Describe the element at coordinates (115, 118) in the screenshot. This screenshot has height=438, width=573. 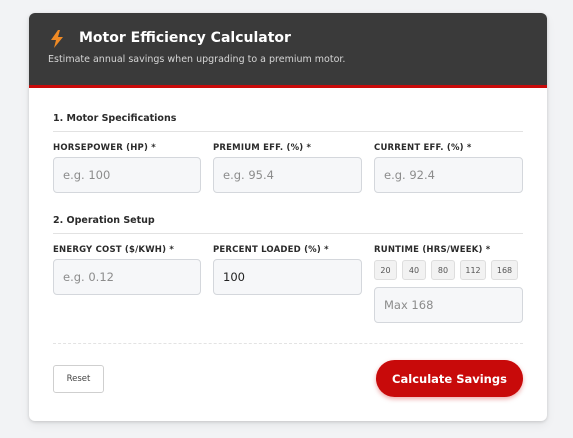
I see `section-title-motor-specs: 1. Motor Specifications` at that location.